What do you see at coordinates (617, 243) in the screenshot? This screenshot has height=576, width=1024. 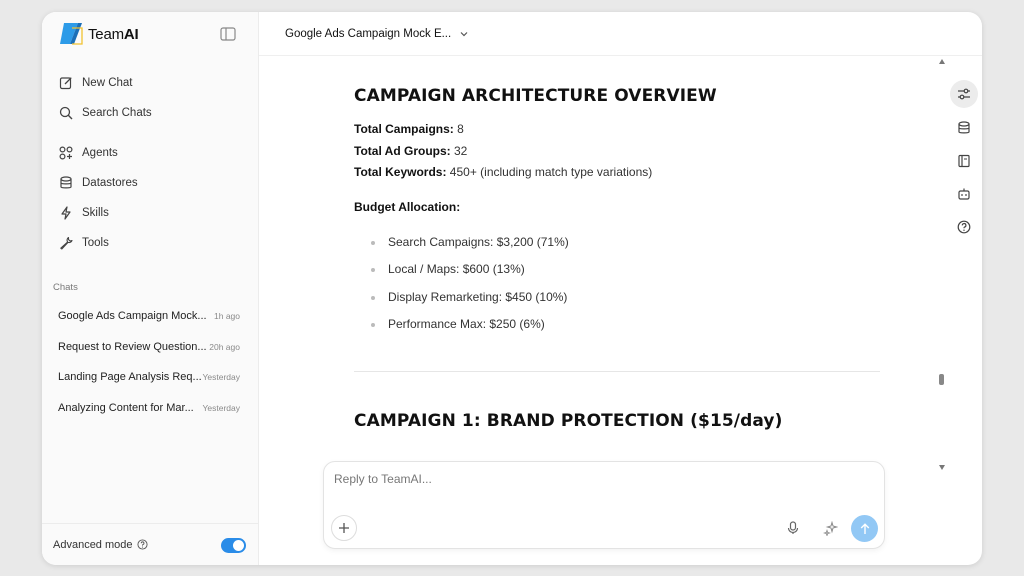 I see `budget-item: Search Campaigns: $3,200 (71%)` at bounding box center [617, 243].